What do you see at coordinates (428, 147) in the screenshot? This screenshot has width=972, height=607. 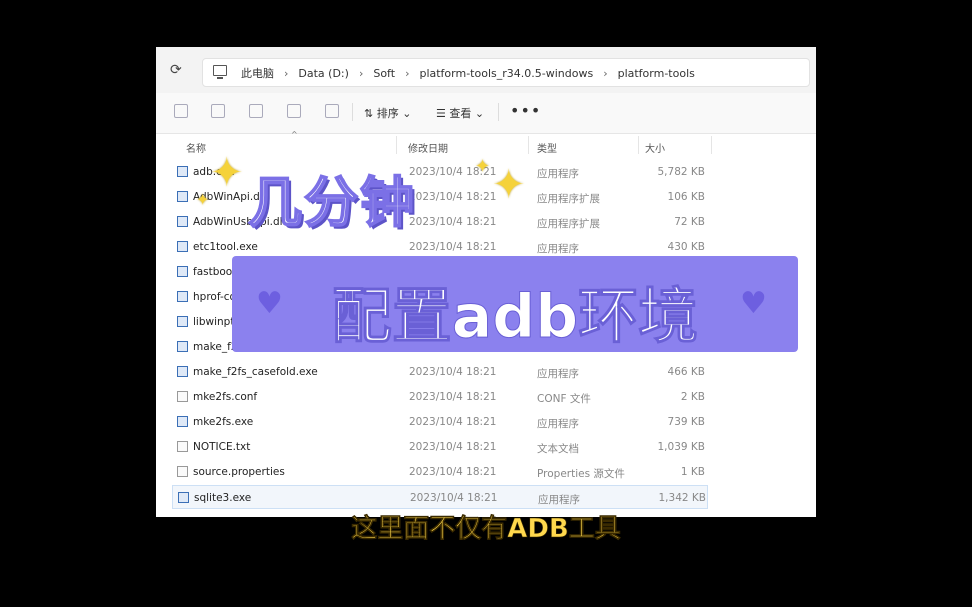 I see `column-date: 修改日期` at bounding box center [428, 147].